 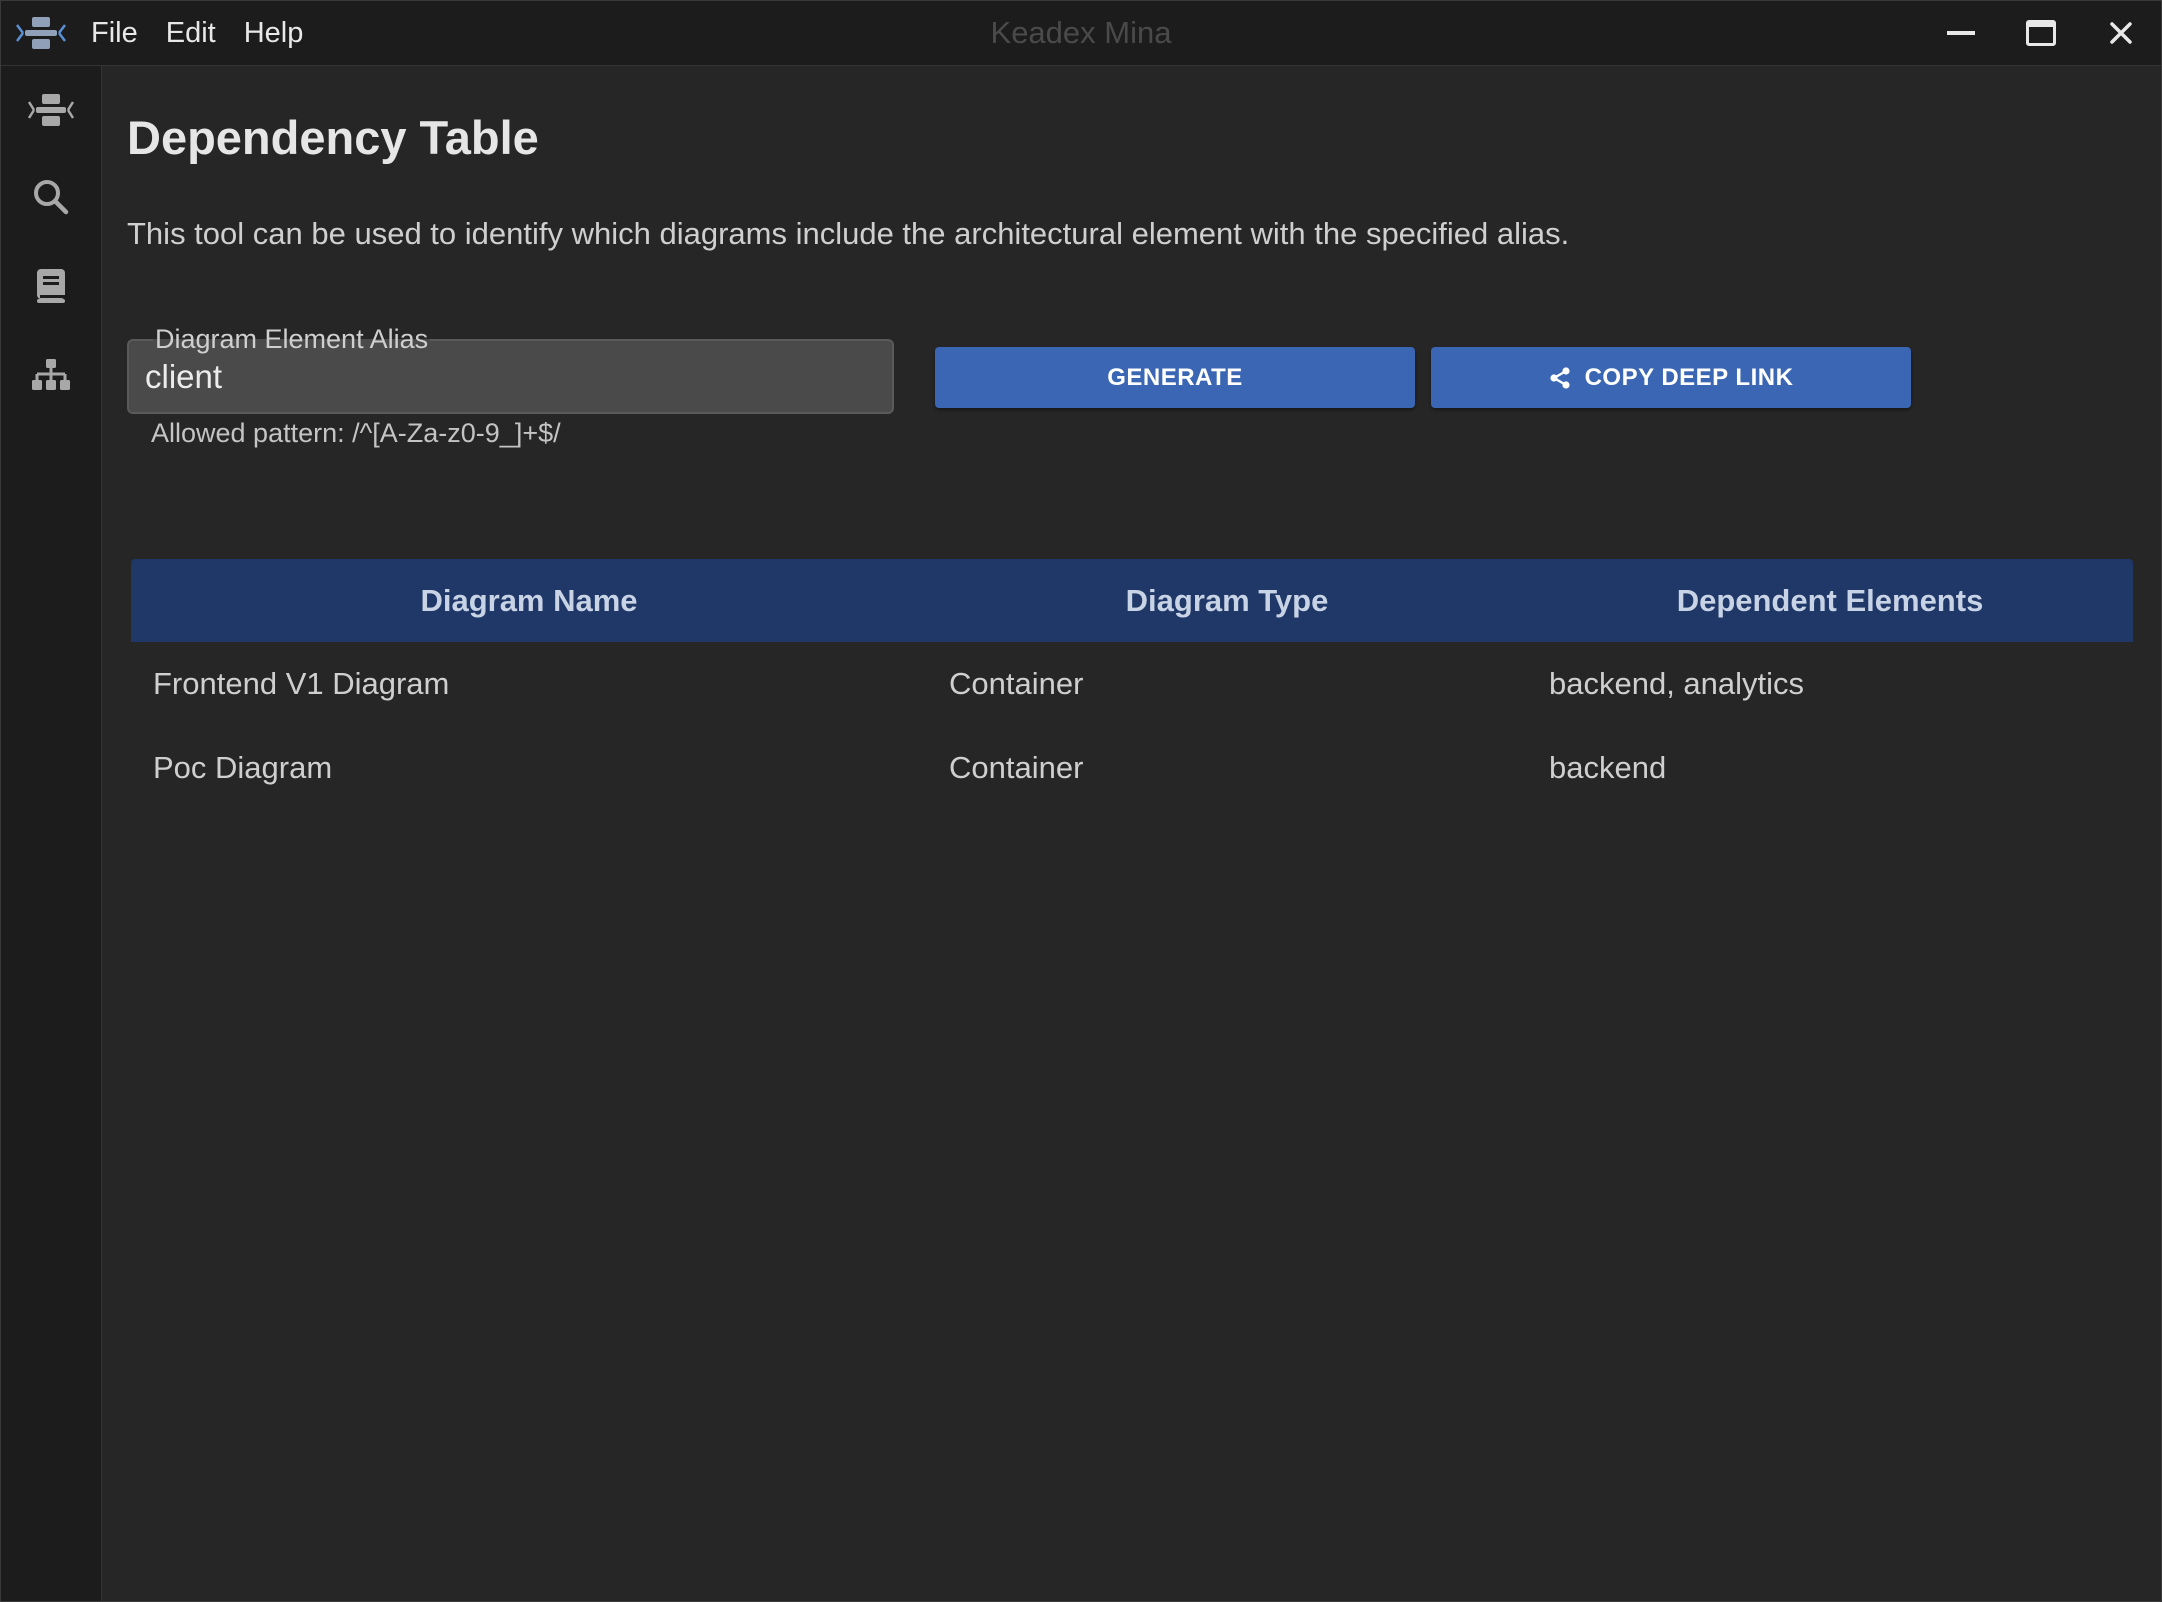 I want to click on maximize-button, so click(x=2041, y=33).